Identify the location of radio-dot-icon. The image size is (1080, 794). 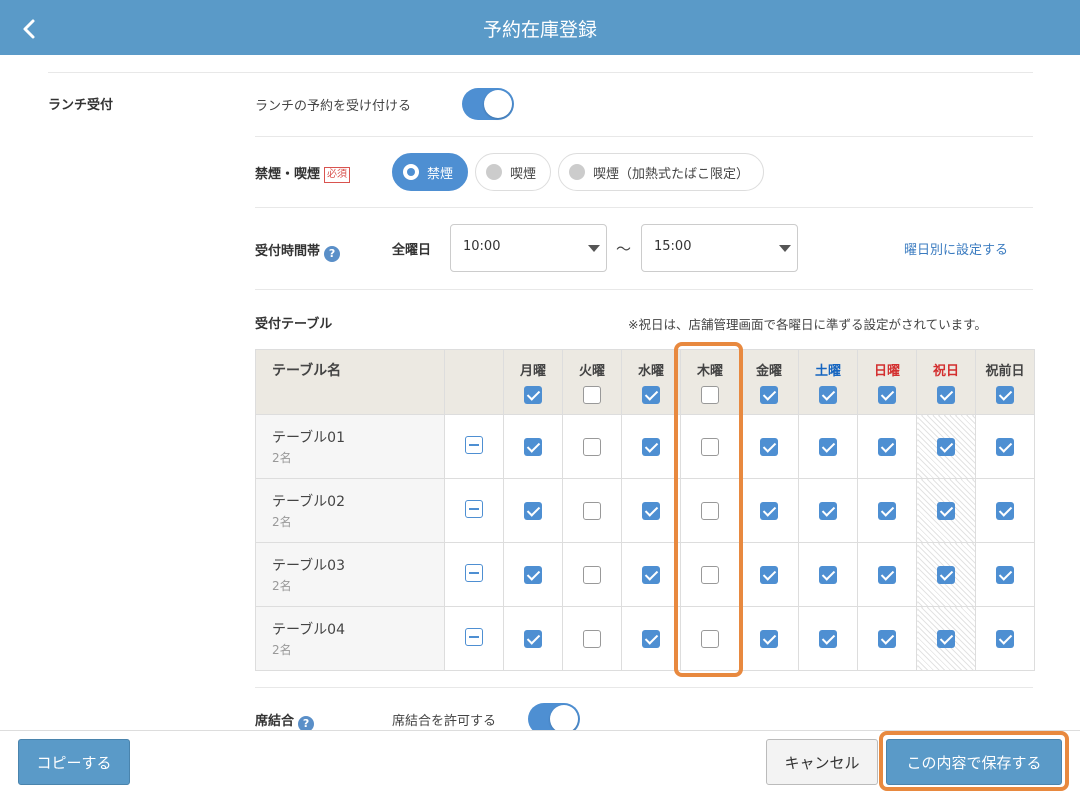
(577, 172).